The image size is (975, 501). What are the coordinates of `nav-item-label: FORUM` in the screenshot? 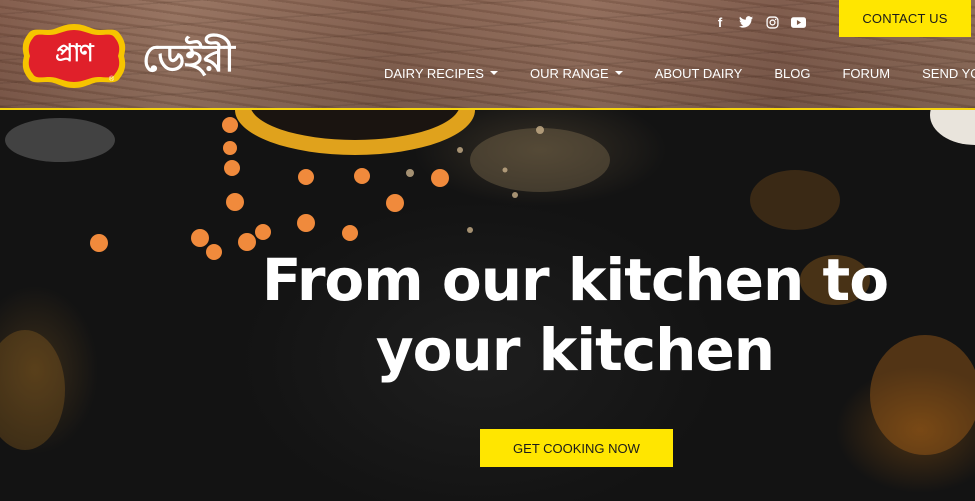 It's located at (866, 73).